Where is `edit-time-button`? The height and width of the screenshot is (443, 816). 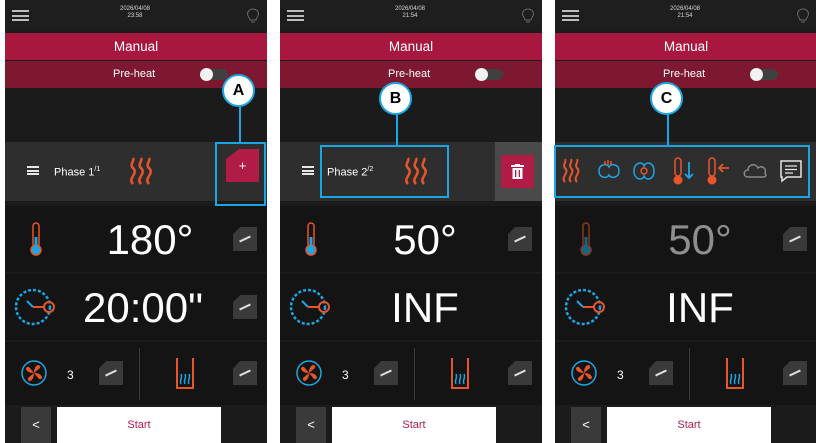 edit-time-button is located at coordinates (245, 307).